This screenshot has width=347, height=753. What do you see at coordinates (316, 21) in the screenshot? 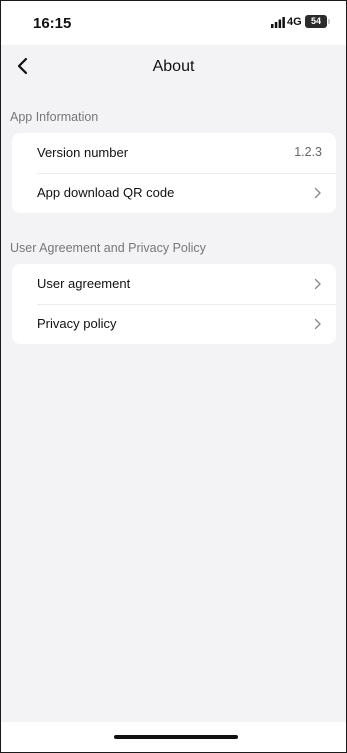
I see `battery-icon: 54` at bounding box center [316, 21].